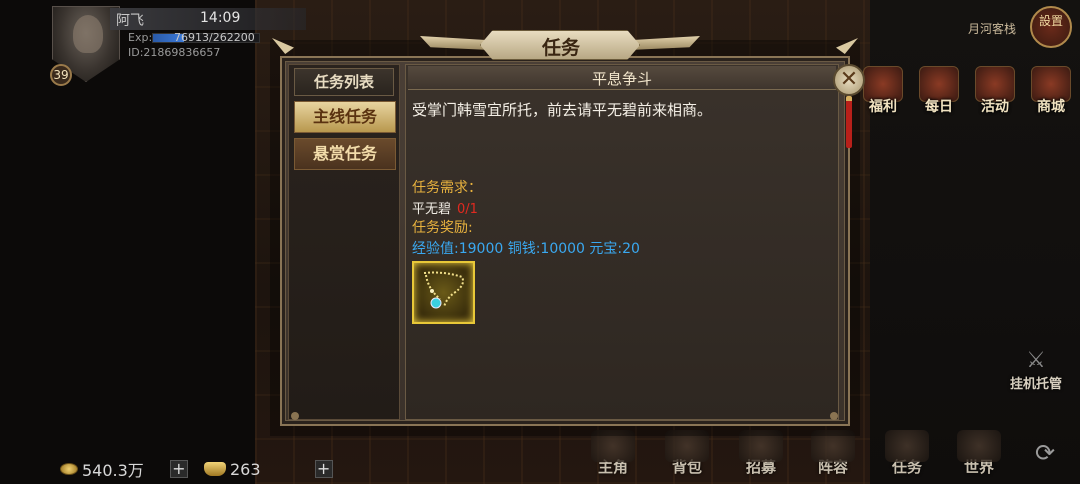 This screenshot has height=484, width=1080. What do you see at coordinates (447, 188) in the screenshot?
I see `requirement-label: 任务需求：` at bounding box center [447, 188].